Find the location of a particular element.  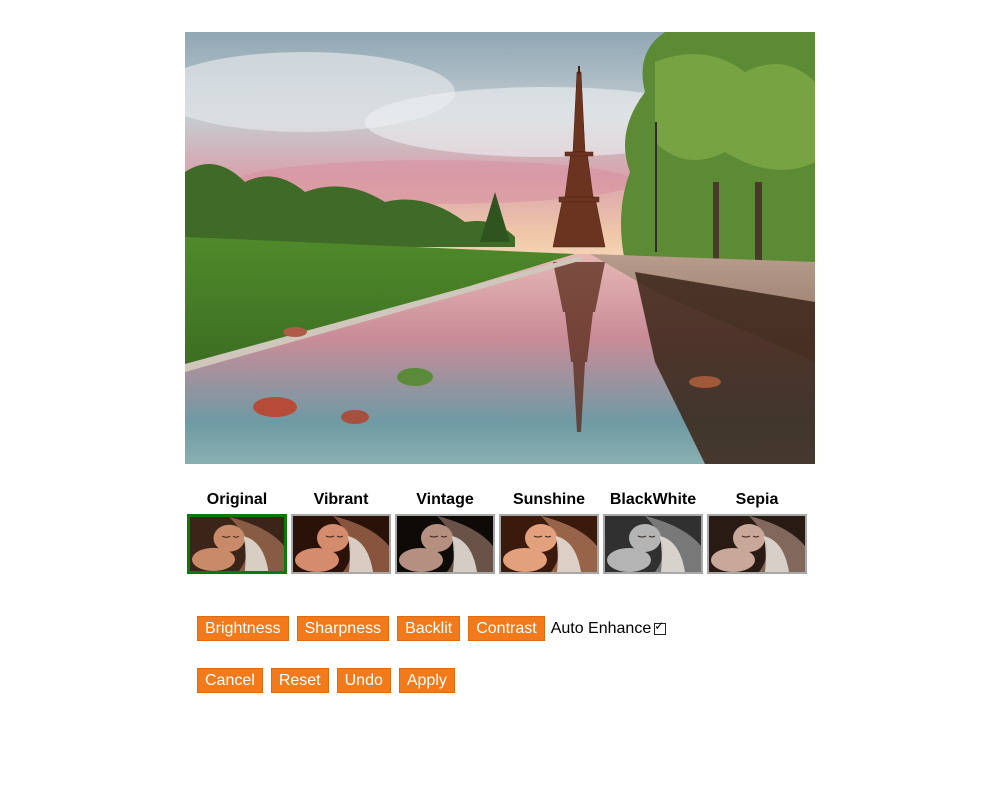

filter-label: BlackWhite is located at coordinates (653, 499).